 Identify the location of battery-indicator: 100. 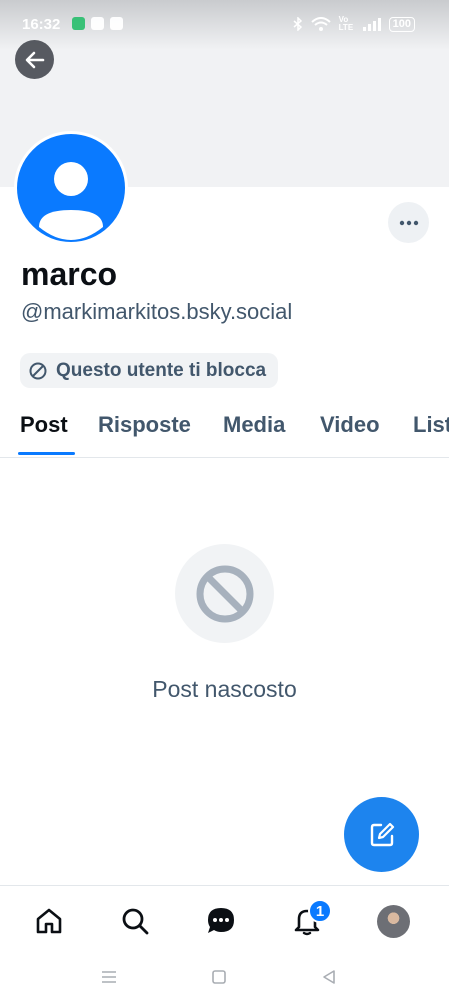
(401, 24).